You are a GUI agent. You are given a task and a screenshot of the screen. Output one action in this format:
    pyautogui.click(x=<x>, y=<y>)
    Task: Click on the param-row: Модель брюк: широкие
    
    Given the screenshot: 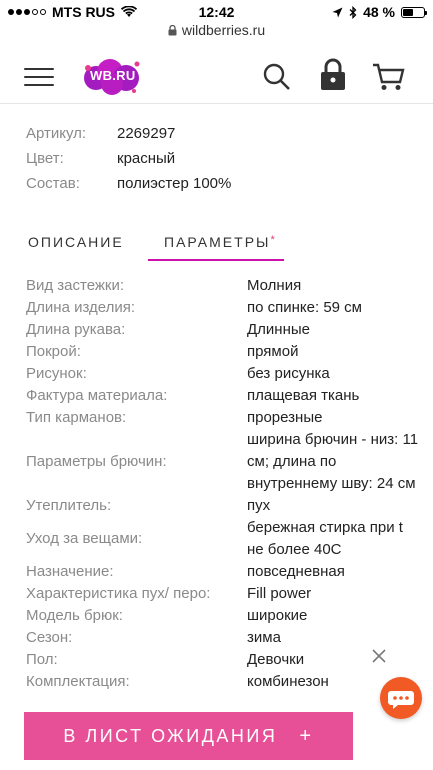 What is the action you would take?
    pyautogui.click(x=226, y=616)
    